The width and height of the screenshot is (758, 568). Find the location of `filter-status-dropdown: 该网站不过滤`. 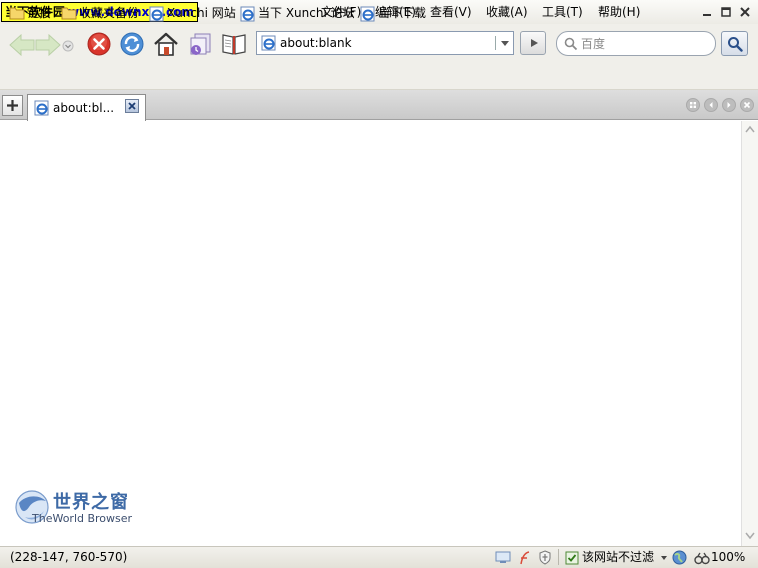

filter-status-dropdown: 该网站不过滤 is located at coordinates (625, 557).